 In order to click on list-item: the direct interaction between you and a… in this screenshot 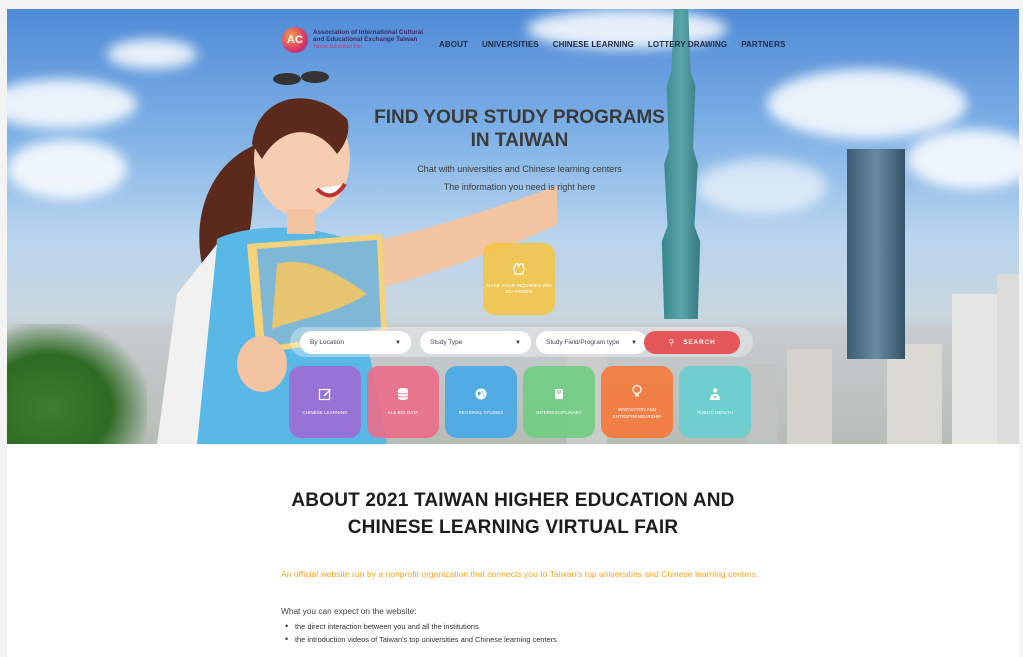, I will do `click(421, 626)`.